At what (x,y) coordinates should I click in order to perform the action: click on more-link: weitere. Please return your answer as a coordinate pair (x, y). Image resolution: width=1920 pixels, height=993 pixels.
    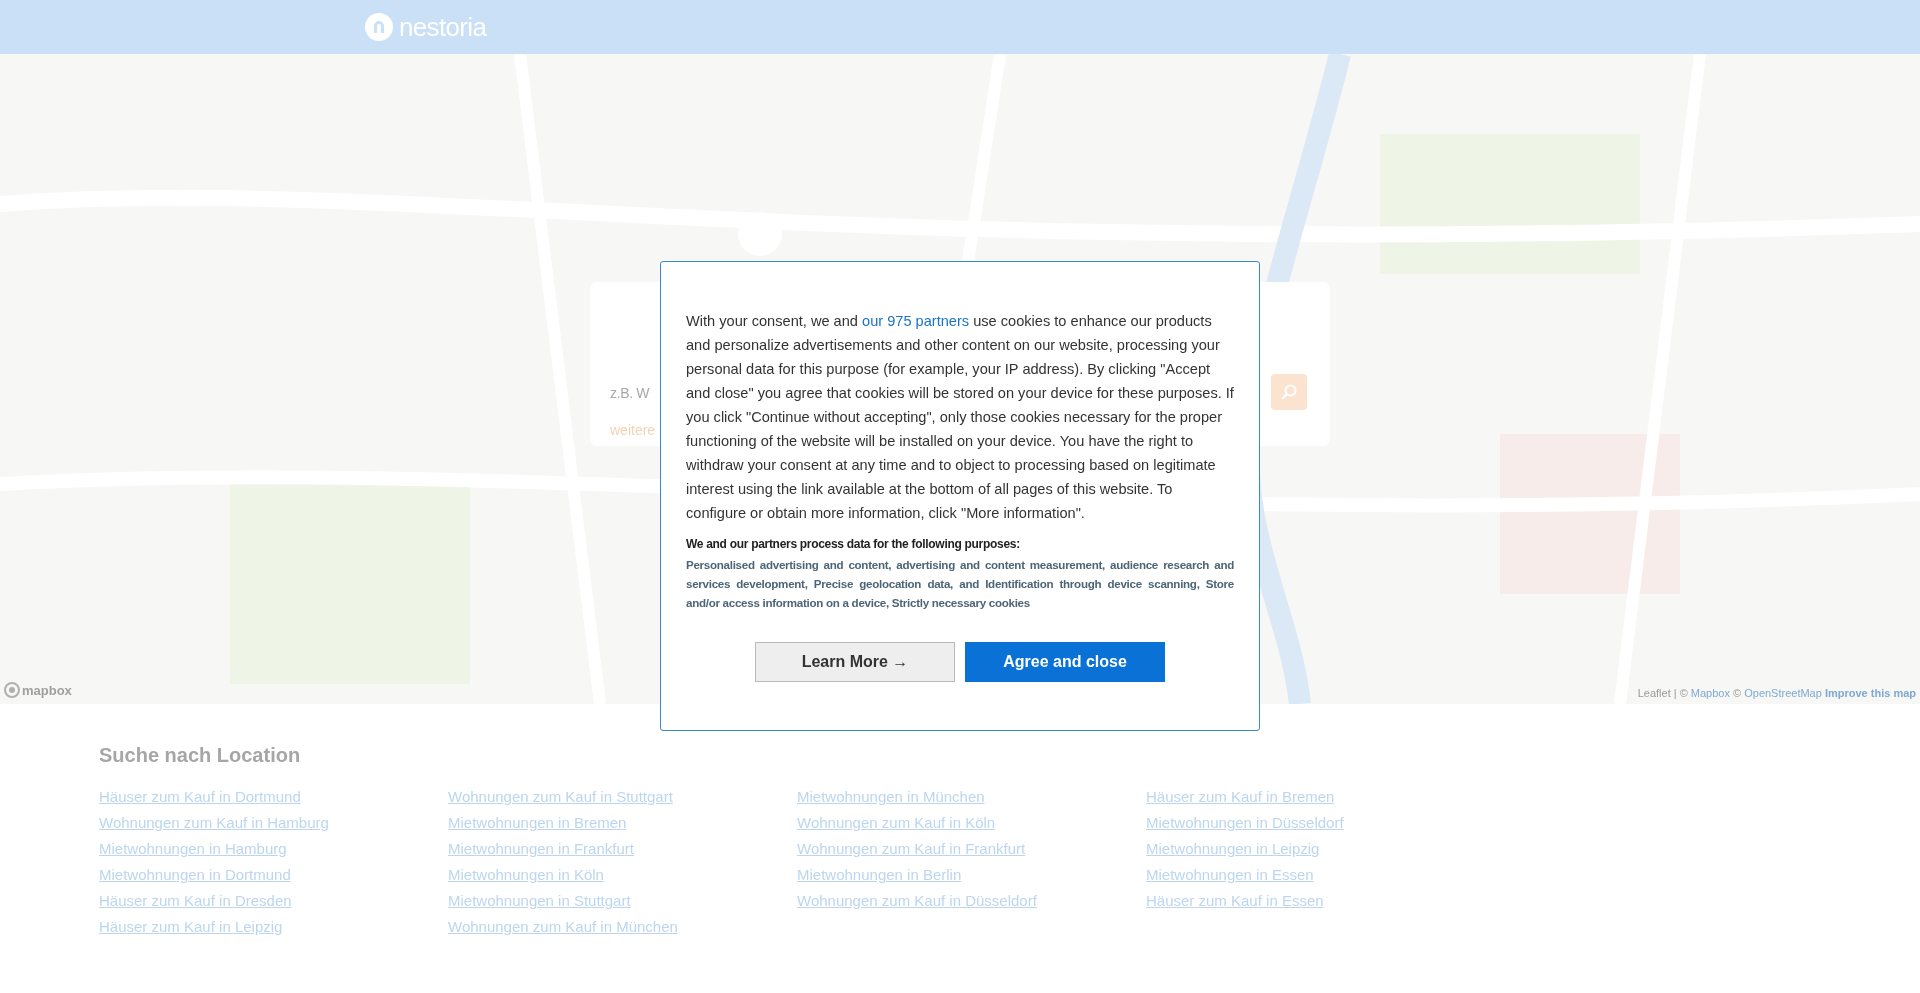
    Looking at the image, I should click on (633, 430).